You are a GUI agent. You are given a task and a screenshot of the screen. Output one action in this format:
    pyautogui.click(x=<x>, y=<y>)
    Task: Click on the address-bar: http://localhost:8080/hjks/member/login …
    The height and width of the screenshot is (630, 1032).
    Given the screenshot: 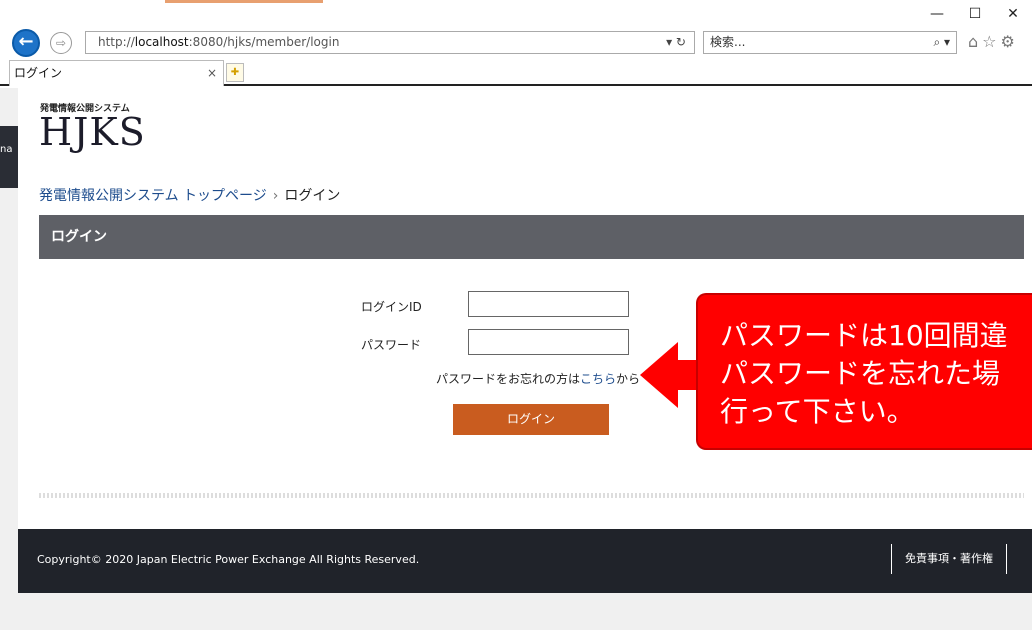 What is the action you would take?
    pyautogui.click(x=390, y=42)
    